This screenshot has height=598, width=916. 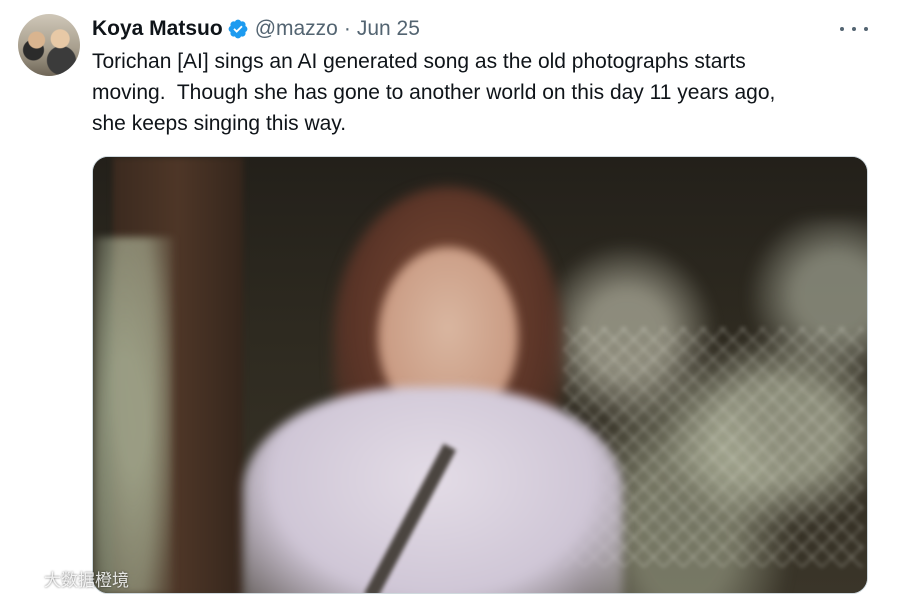 What do you see at coordinates (157, 29) in the screenshot?
I see `author-display-name: Koya Matsuo` at bounding box center [157, 29].